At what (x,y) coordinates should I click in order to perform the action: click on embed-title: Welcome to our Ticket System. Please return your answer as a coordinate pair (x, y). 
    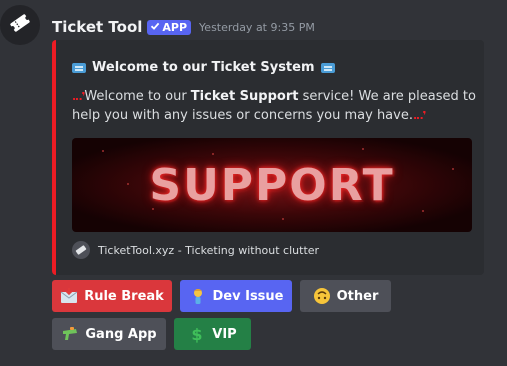
    Looking at the image, I should click on (203, 67).